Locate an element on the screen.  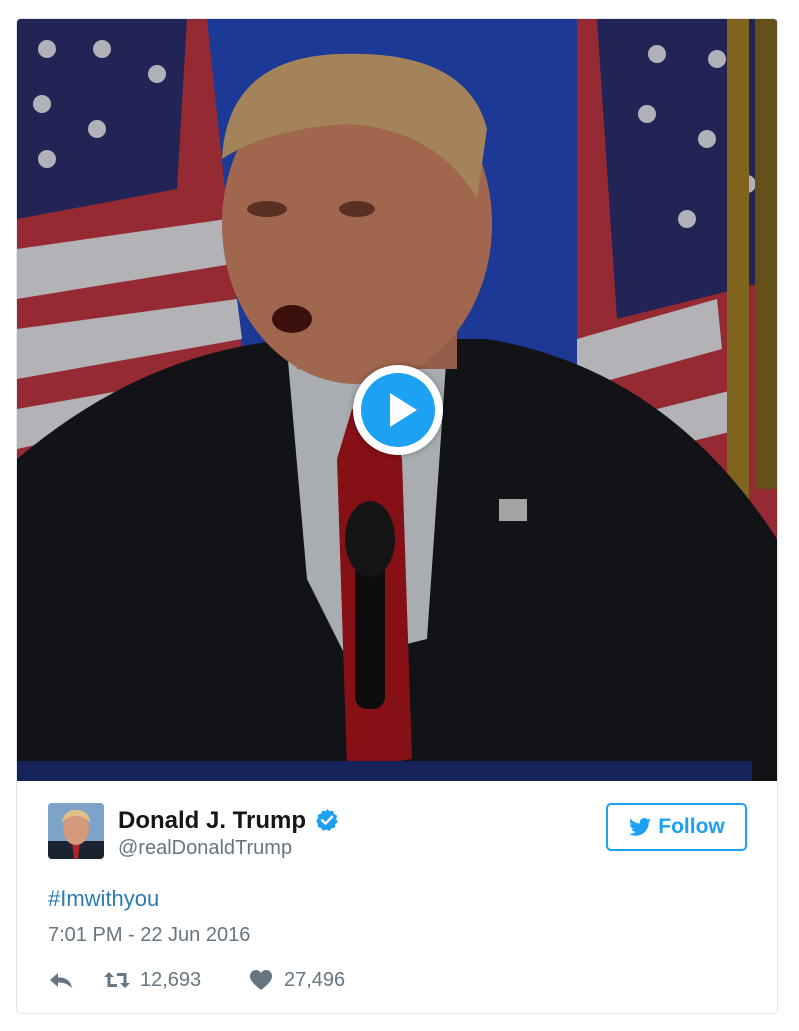
retweet-button: 12,693 is located at coordinates (152, 980).